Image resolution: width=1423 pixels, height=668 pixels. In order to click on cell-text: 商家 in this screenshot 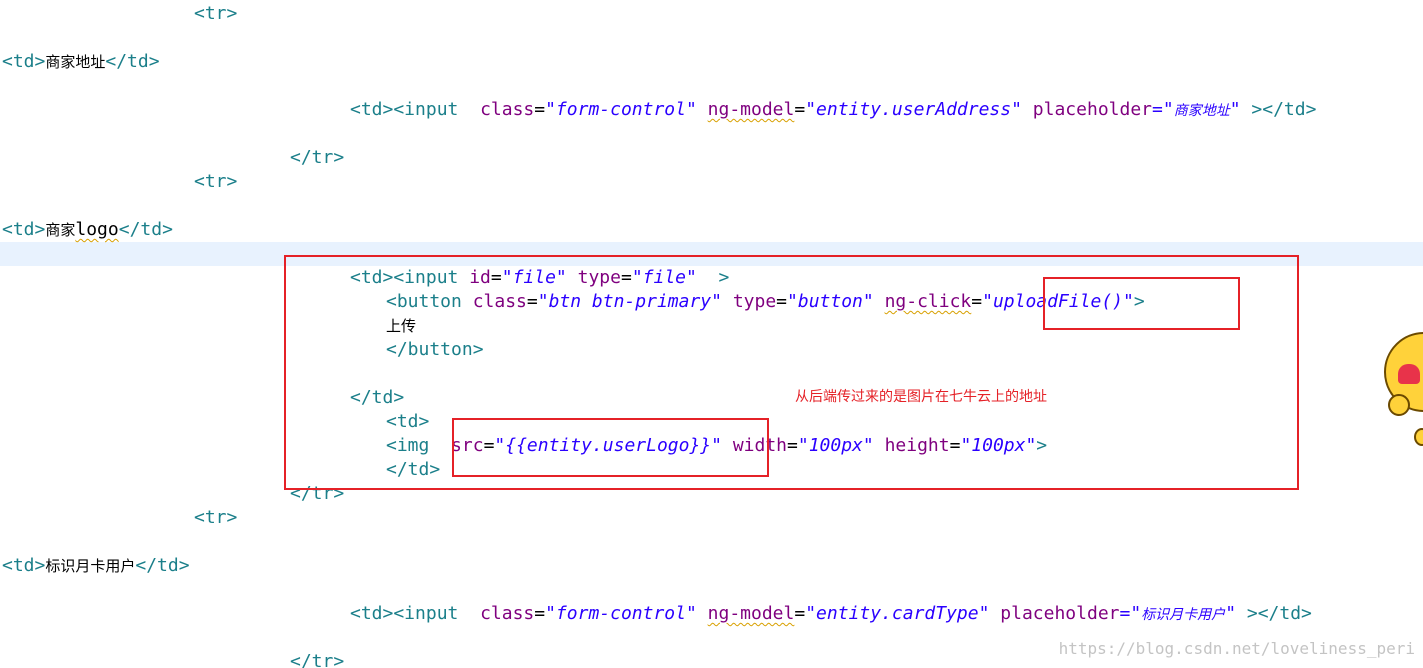, I will do `click(60, 230)`.